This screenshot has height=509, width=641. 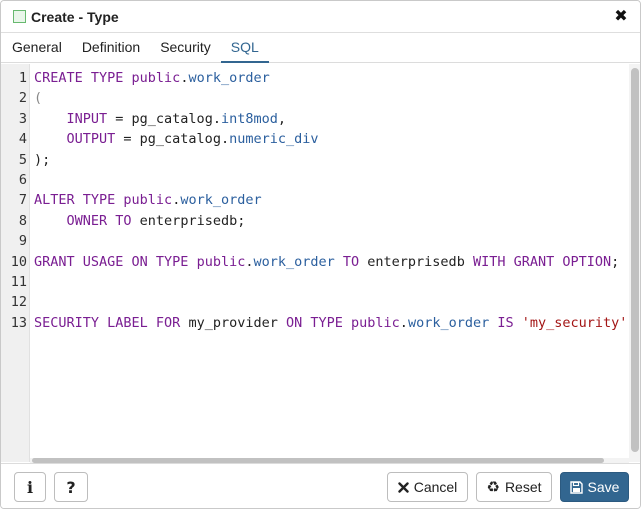 I want to click on reset-button-label: Reset, so click(x=523, y=487).